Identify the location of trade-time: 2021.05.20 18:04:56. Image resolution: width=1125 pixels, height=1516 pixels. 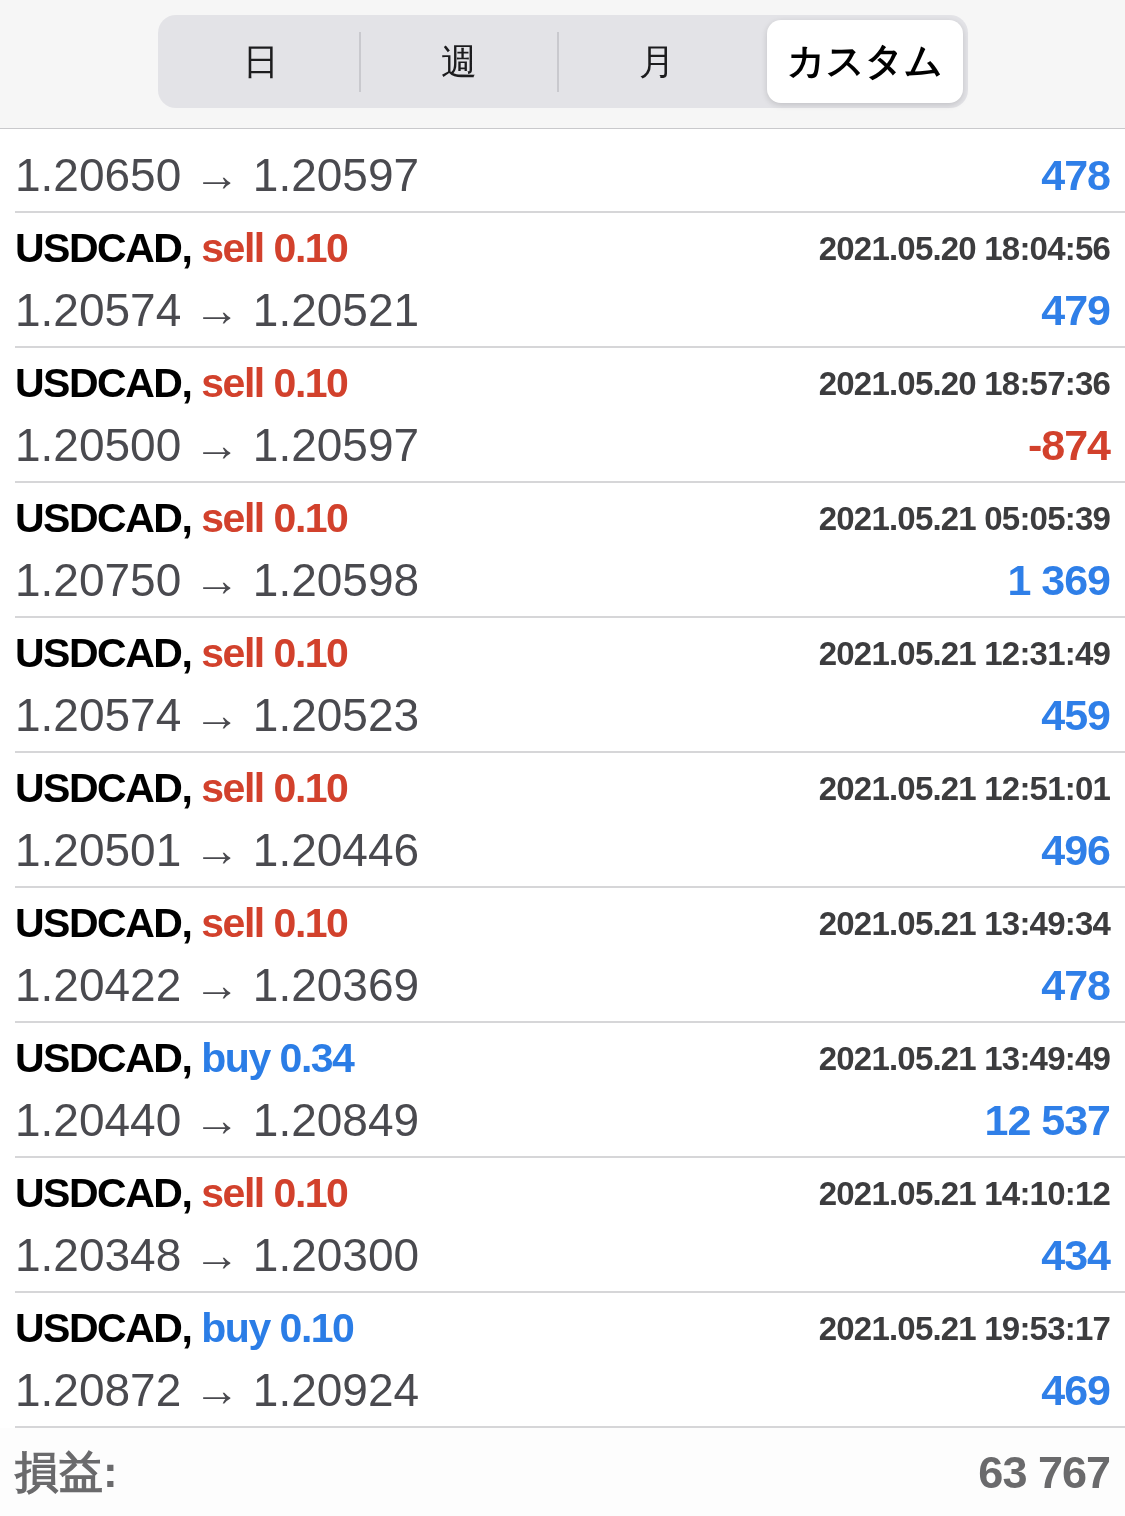
(964, 248).